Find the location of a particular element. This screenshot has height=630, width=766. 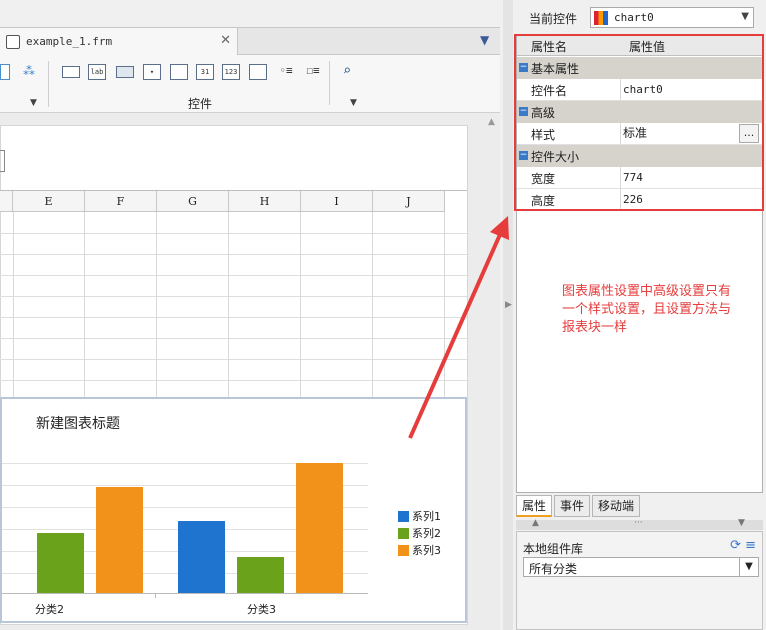

label-icon: lab is located at coordinates (97, 72).